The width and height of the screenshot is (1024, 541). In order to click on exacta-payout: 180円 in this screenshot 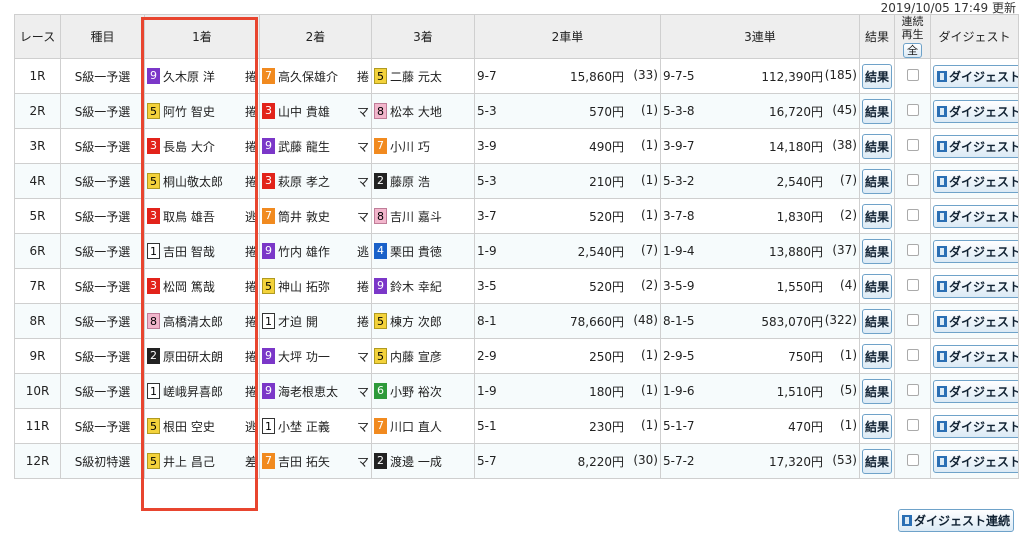, I will do `click(606, 391)`.